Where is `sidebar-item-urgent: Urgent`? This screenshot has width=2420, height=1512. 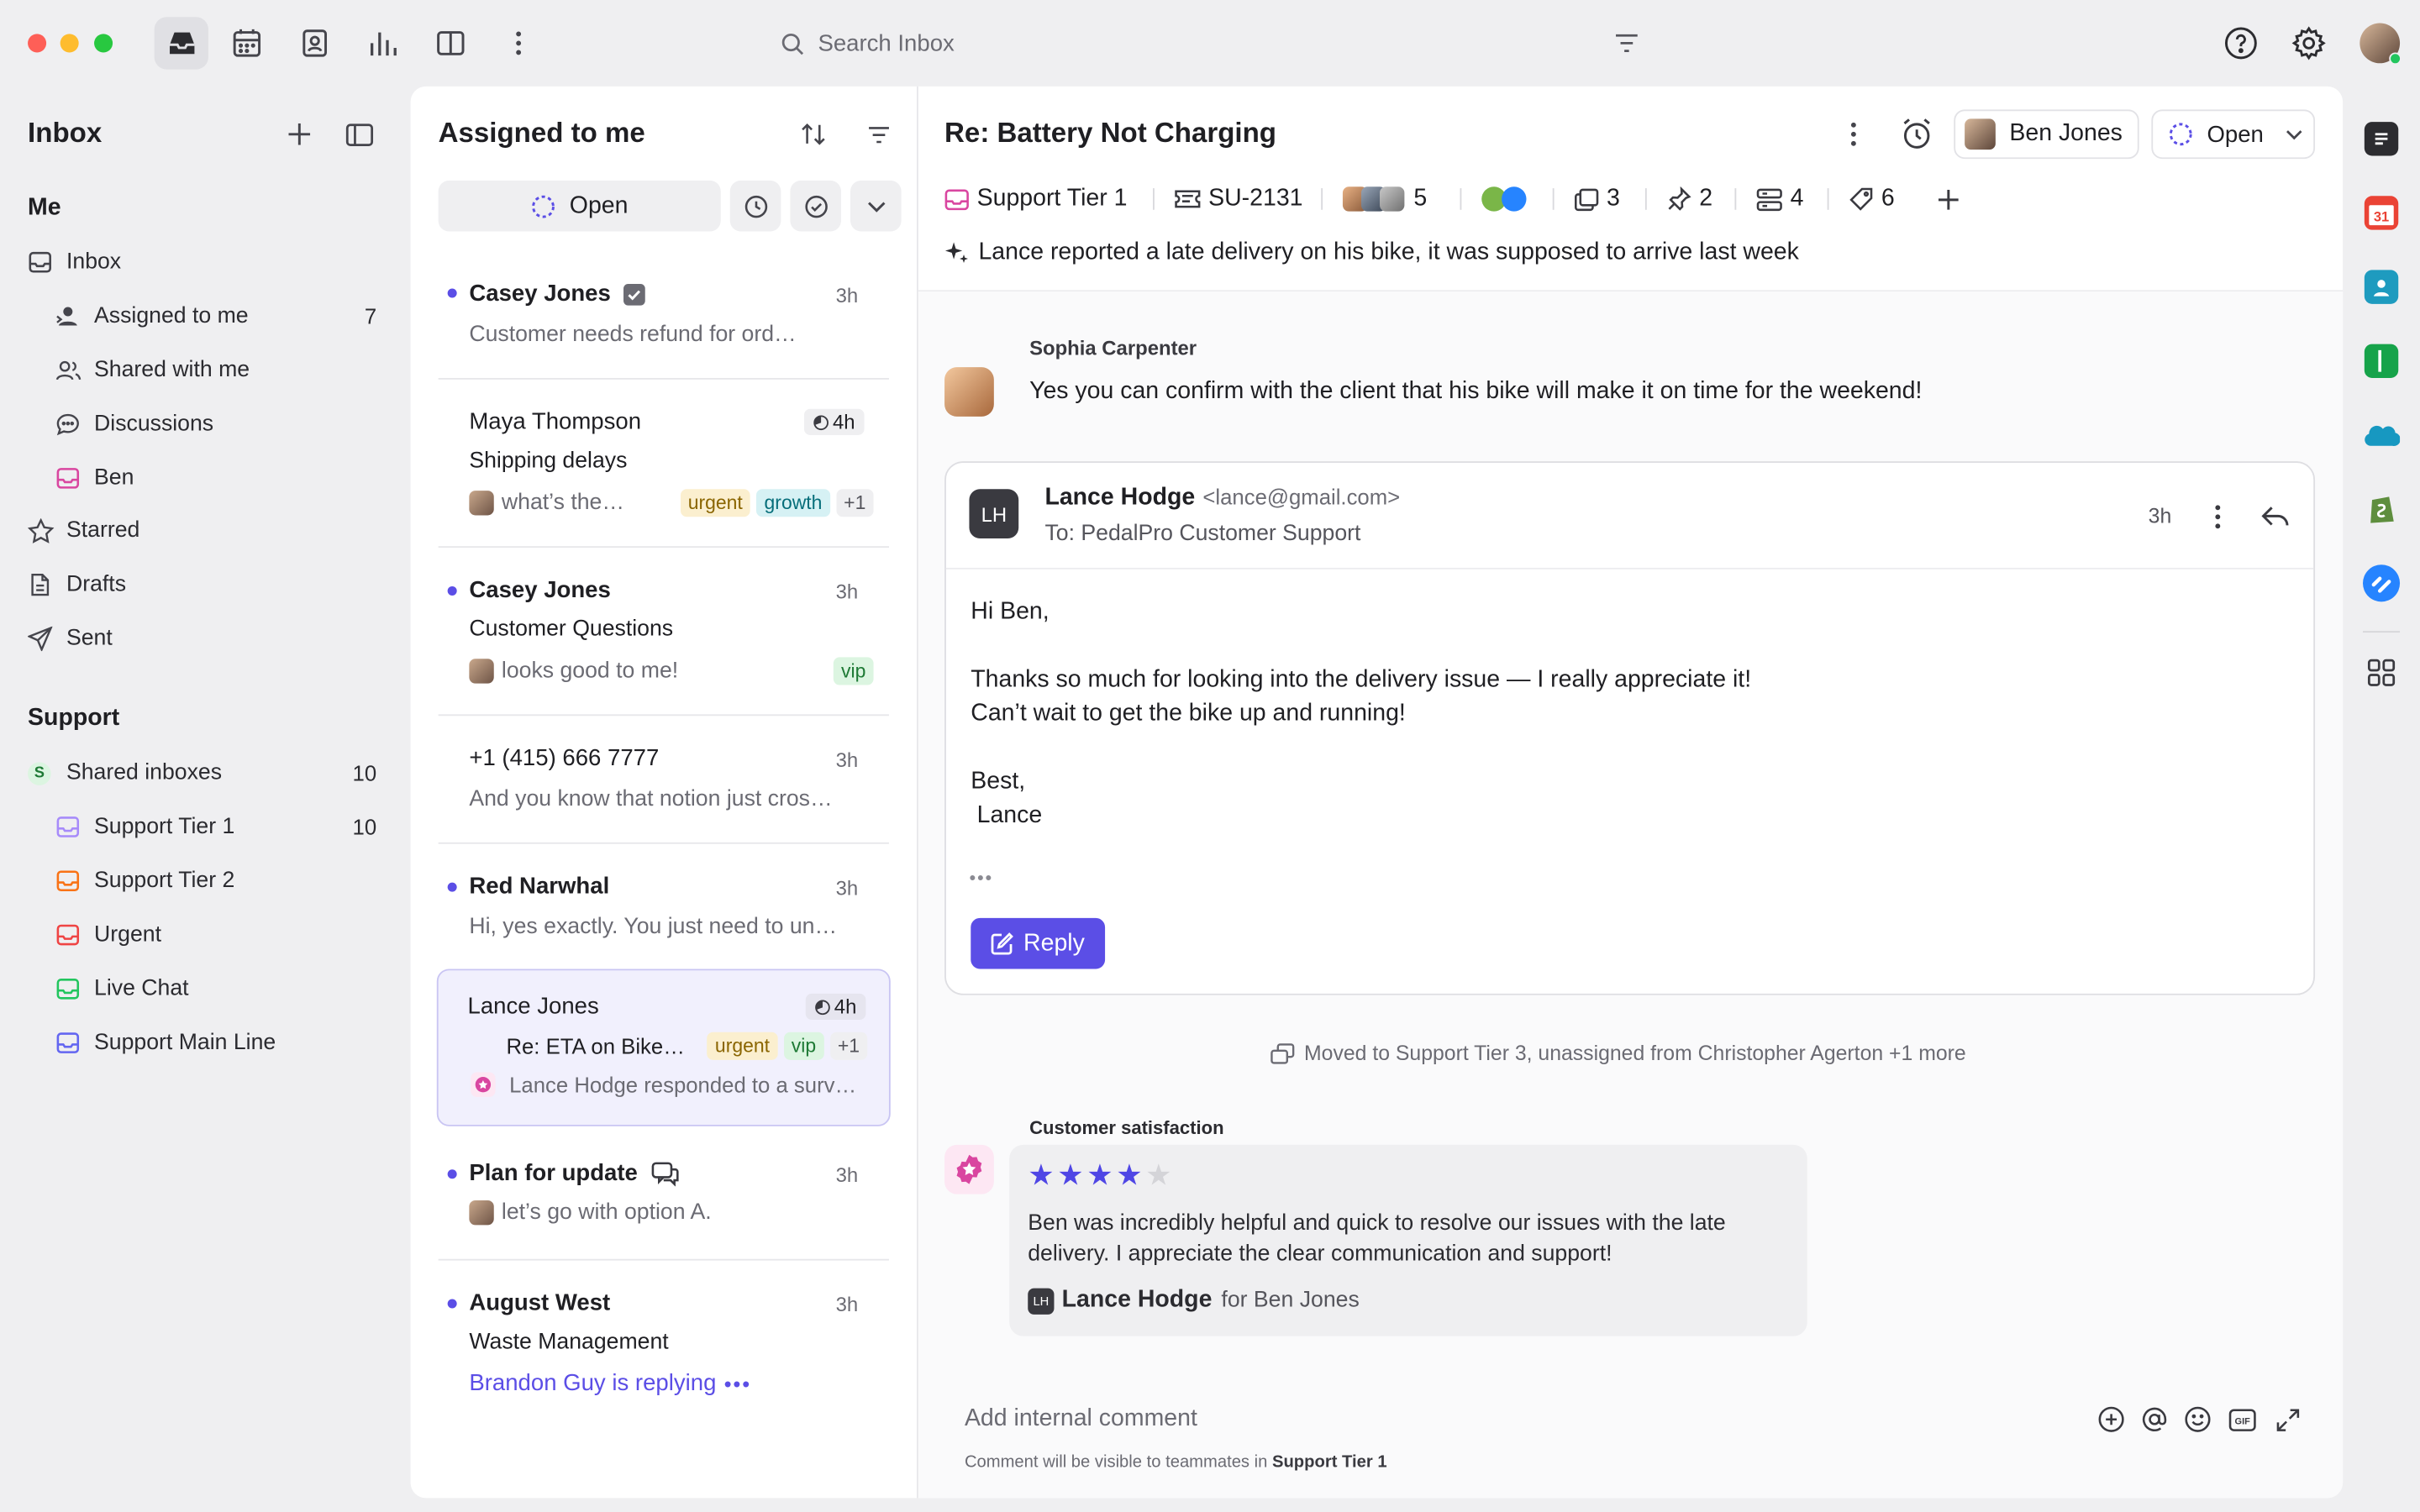 sidebar-item-urgent: Urgent is located at coordinates (218, 934).